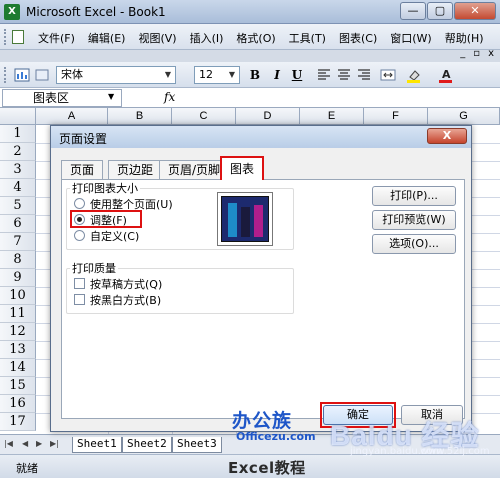  I want to click on row-header: 2, so click(18, 152).